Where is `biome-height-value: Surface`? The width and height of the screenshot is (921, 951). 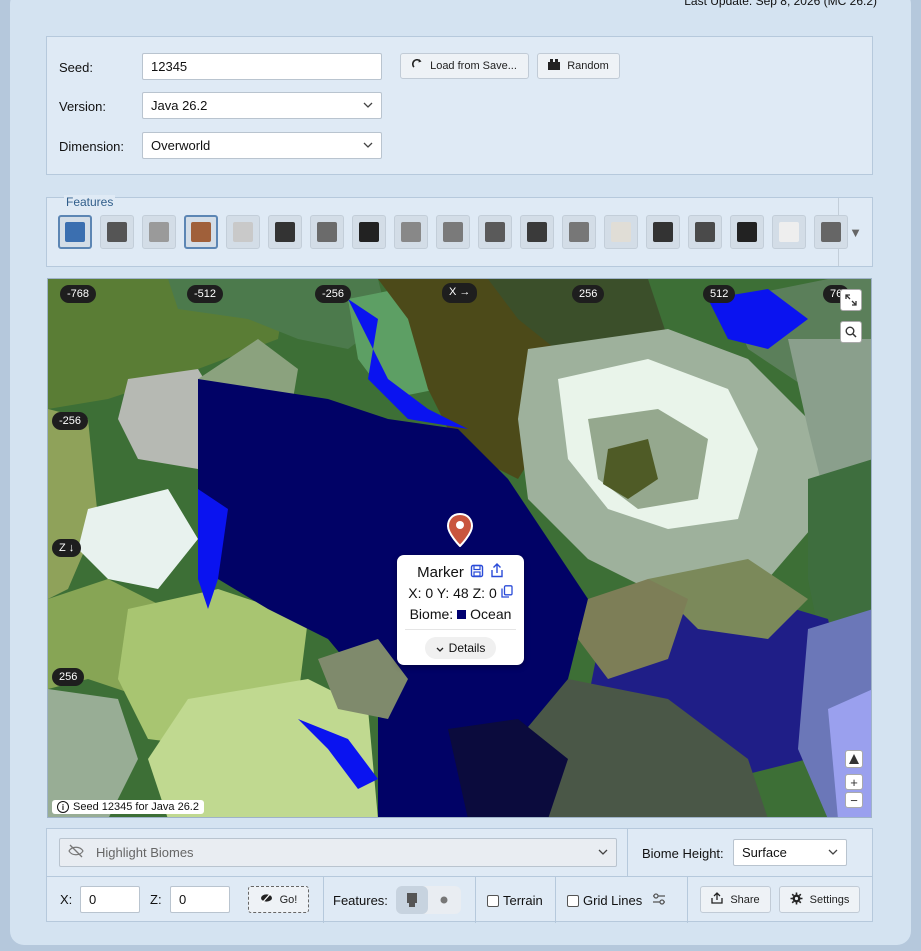 biome-height-value: Surface is located at coordinates (764, 852).